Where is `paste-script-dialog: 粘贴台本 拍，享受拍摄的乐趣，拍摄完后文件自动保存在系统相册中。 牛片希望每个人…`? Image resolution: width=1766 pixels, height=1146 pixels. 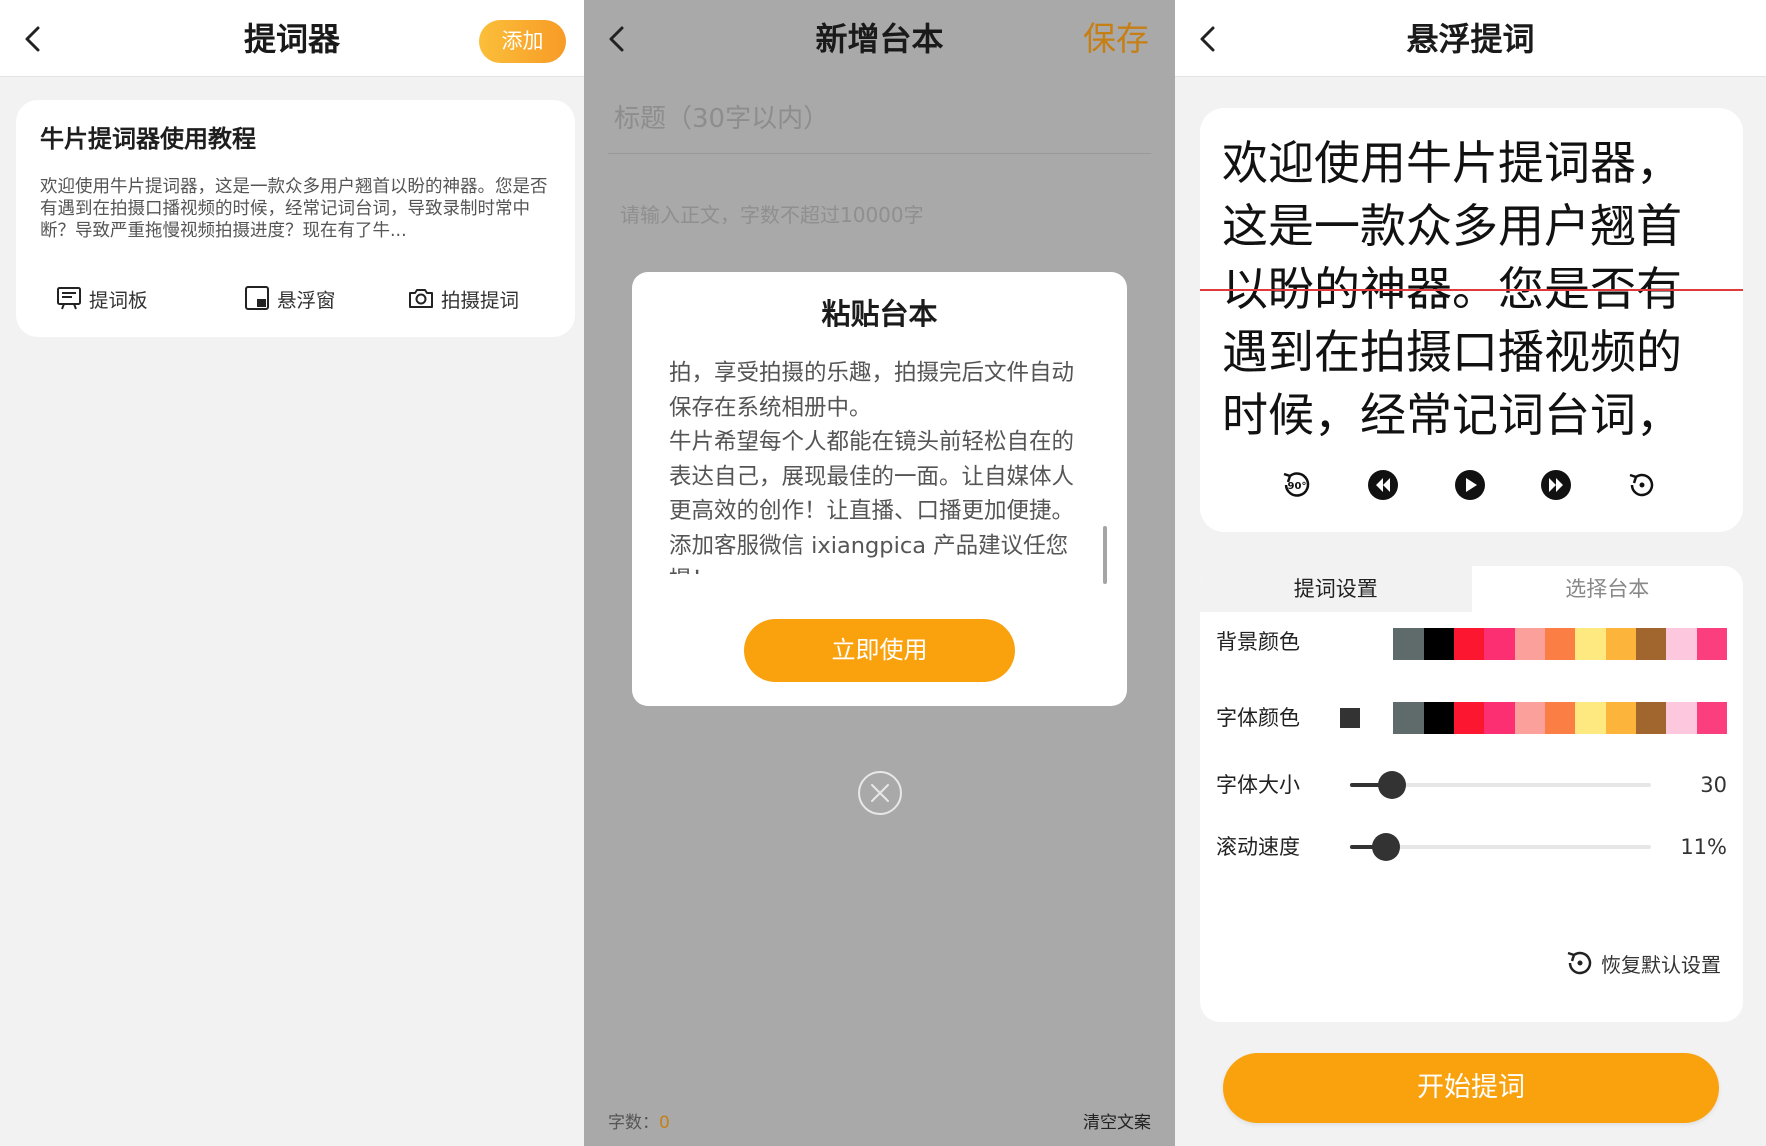 paste-script-dialog: 粘贴台本 拍，享受拍摄的乐趣，拍摄完后文件自动保存在系统相册中。 牛片希望每个人… is located at coordinates (879, 489).